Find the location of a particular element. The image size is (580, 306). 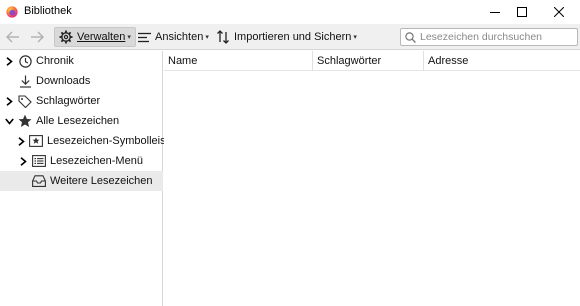

sidebar-item-label: Lesezeichen-Symbolleiste is located at coordinates (111, 141).